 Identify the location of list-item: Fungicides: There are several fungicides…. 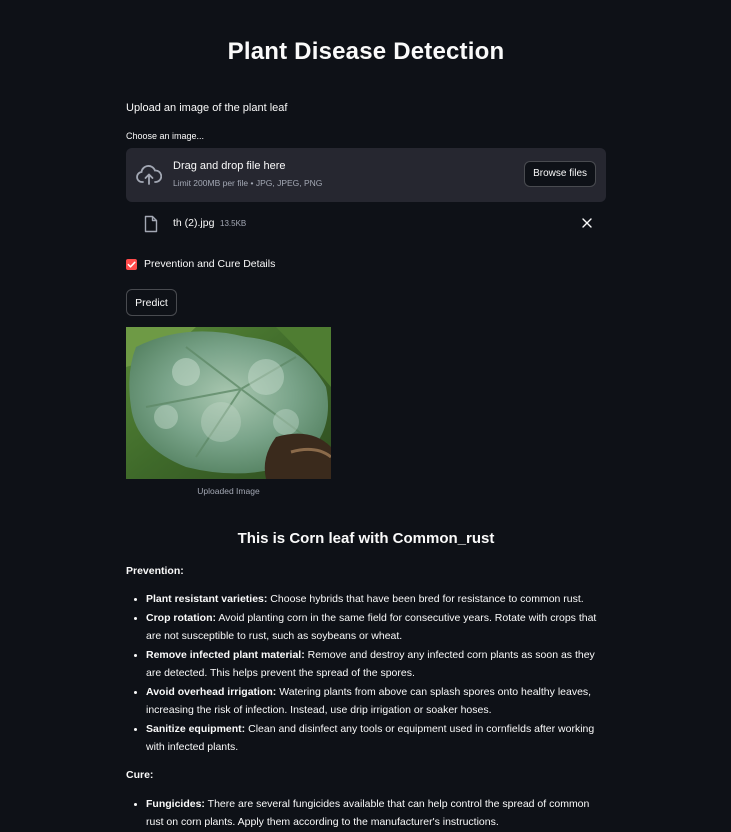
(377, 813).